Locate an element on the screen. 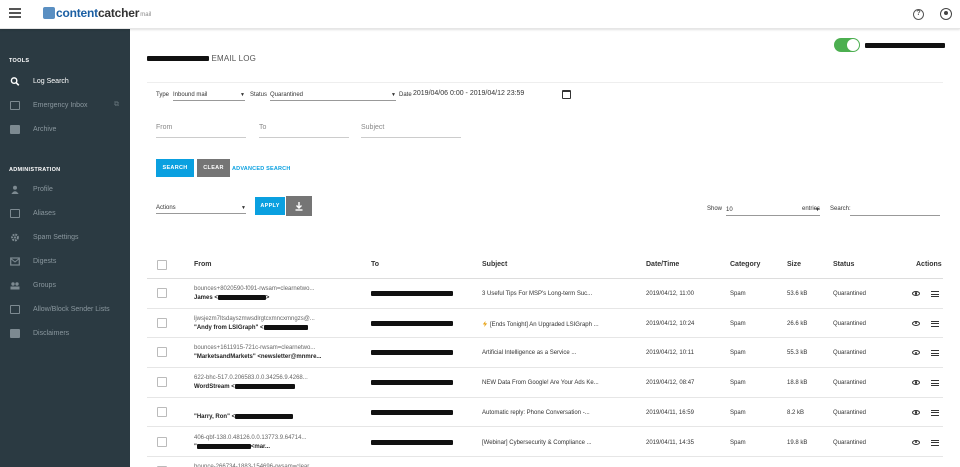 This screenshot has width=960, height=467. dropdown-arrow-icon: ▼ is located at coordinates (242, 95).